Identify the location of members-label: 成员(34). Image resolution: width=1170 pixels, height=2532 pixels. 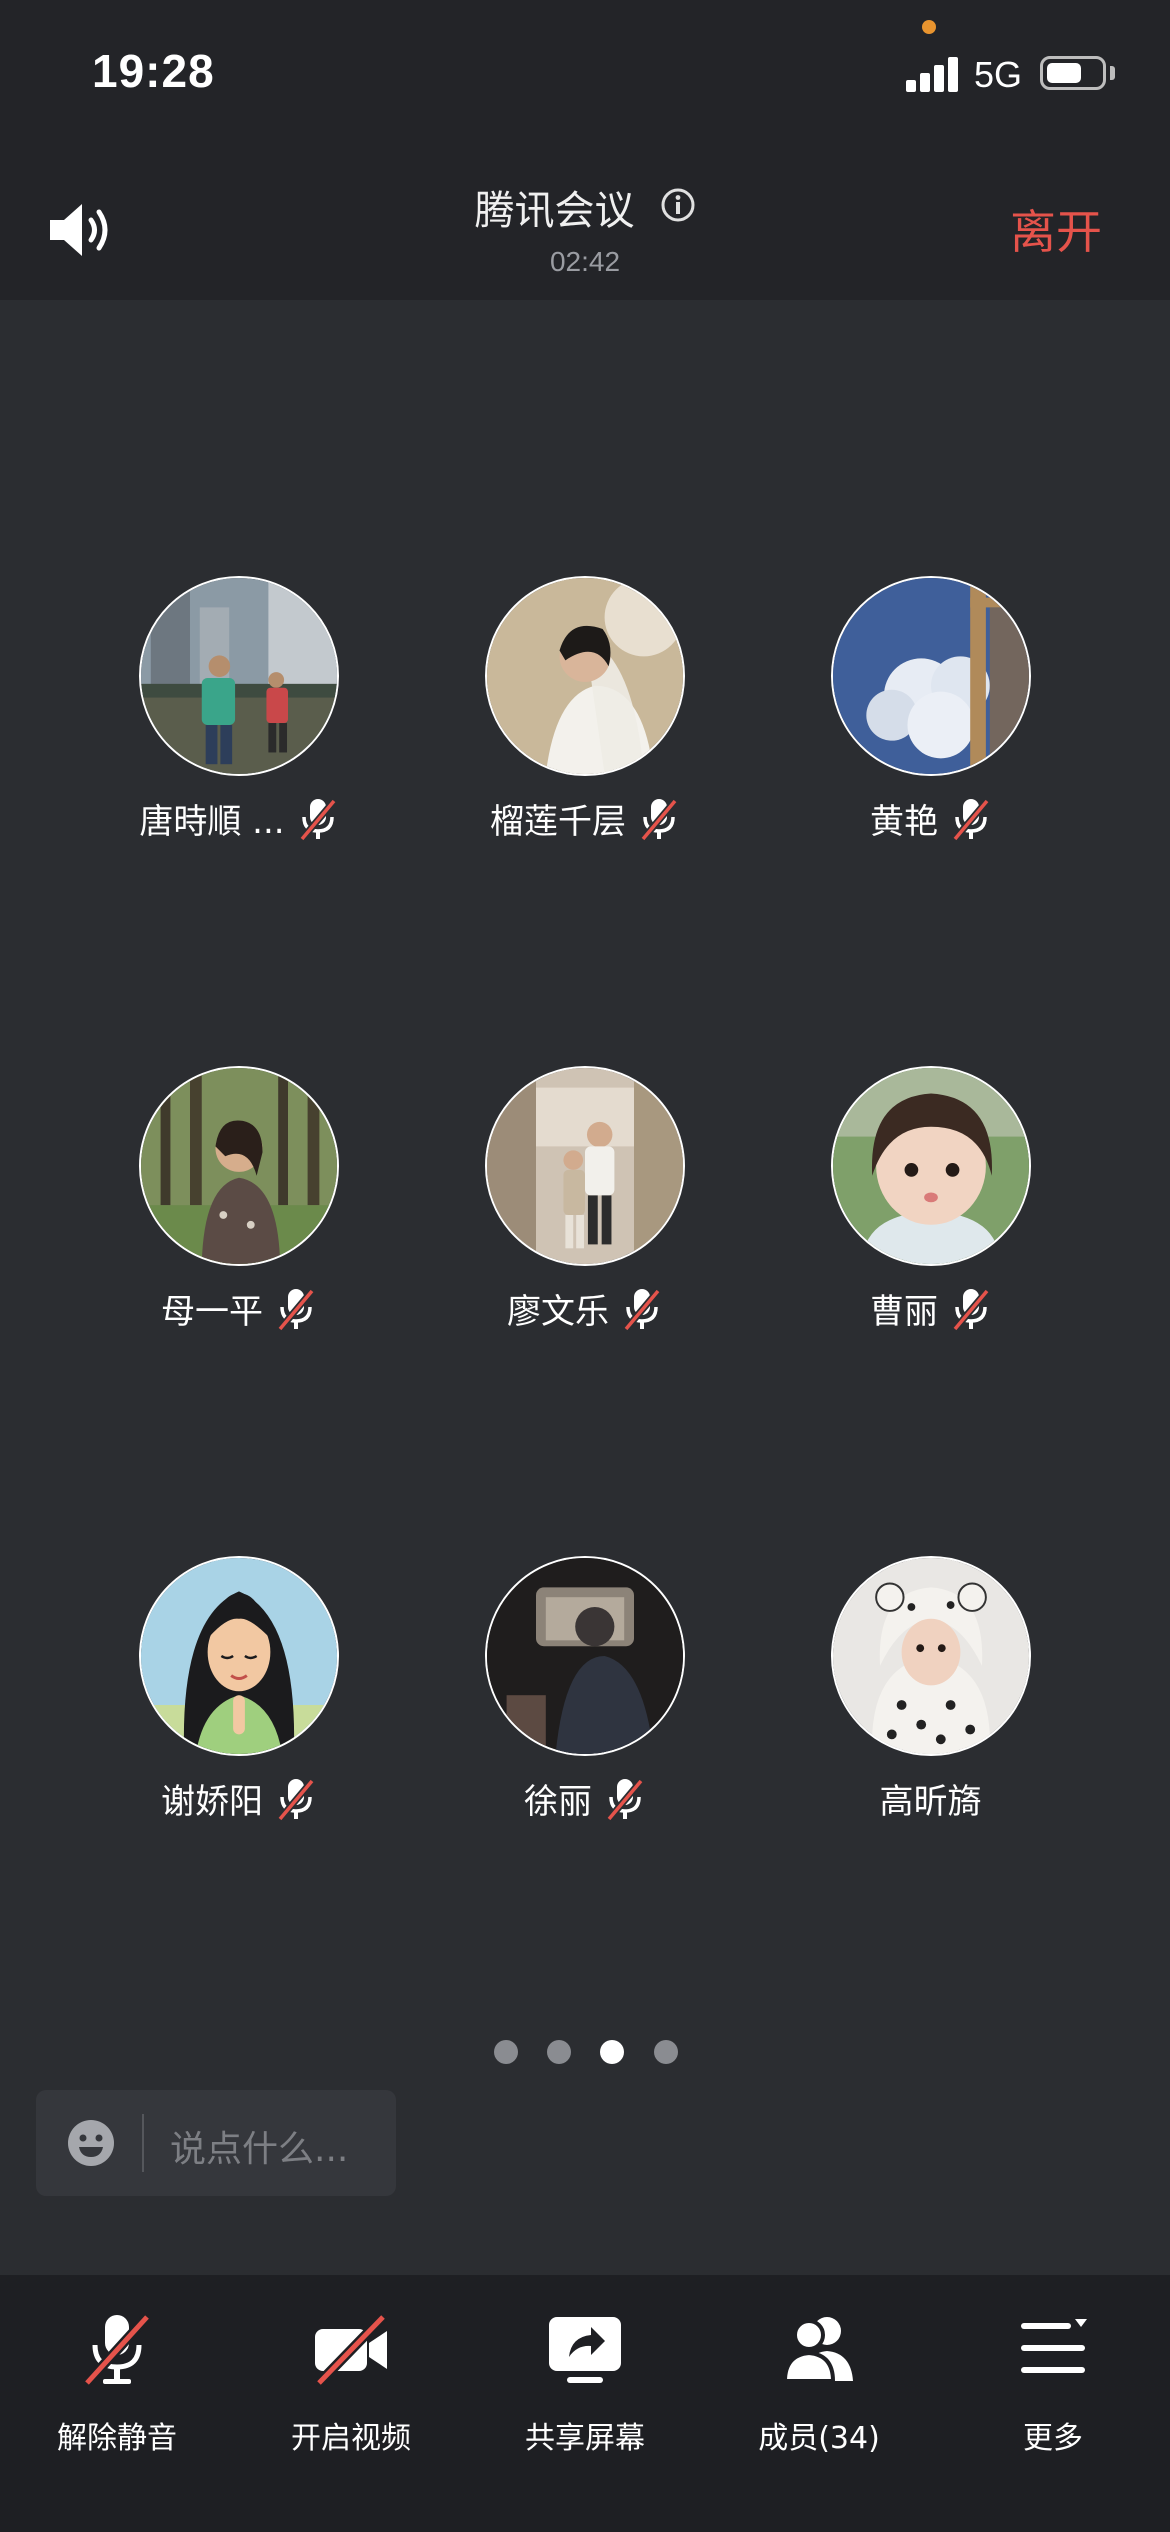
(819, 2438).